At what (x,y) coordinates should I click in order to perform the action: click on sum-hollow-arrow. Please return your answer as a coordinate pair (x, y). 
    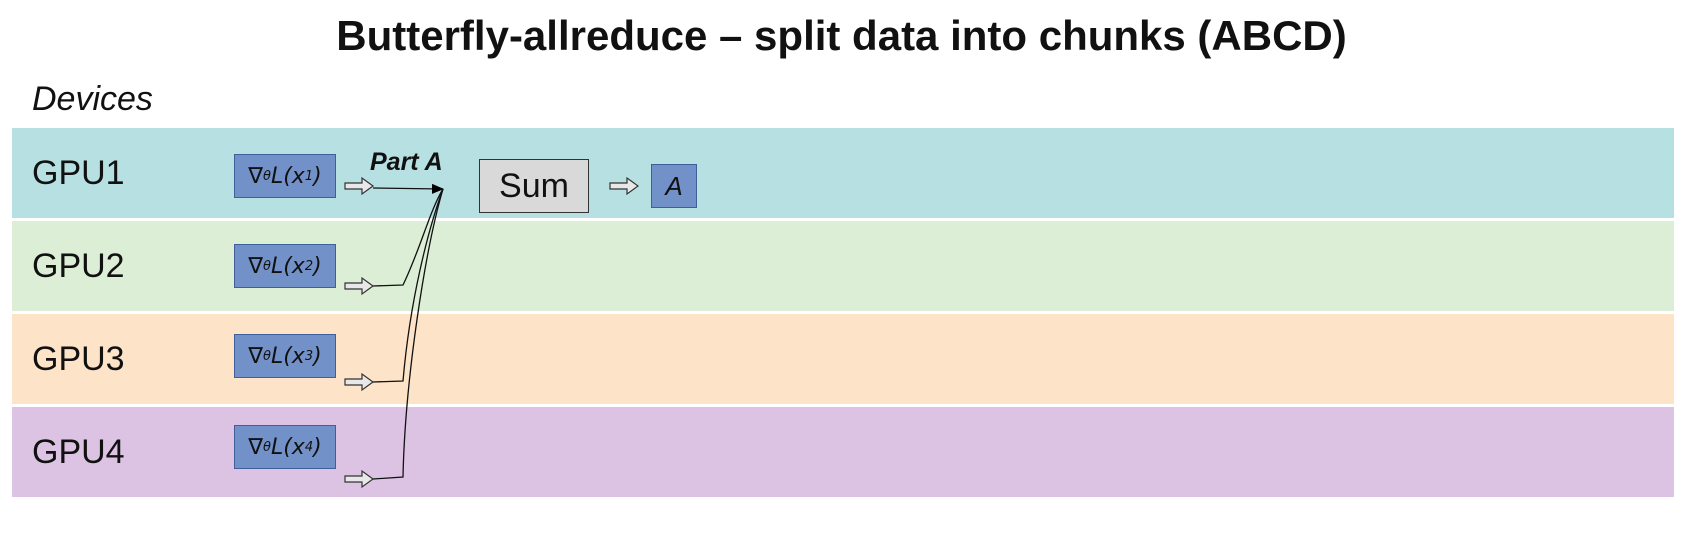
    Looking at the image, I should click on (624, 186).